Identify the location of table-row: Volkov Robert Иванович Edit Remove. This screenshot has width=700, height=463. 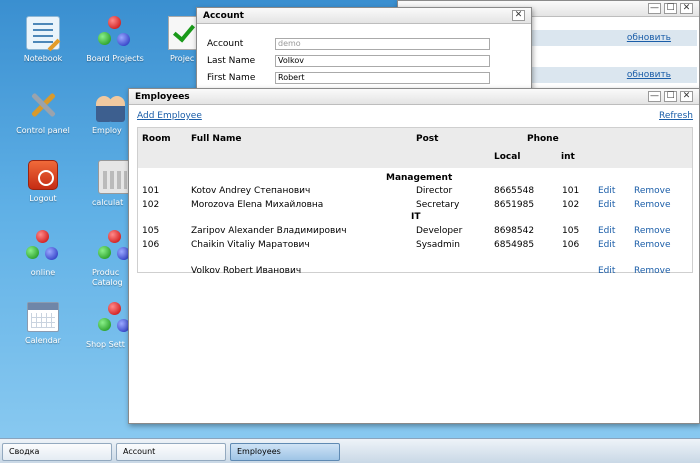
(415, 272).